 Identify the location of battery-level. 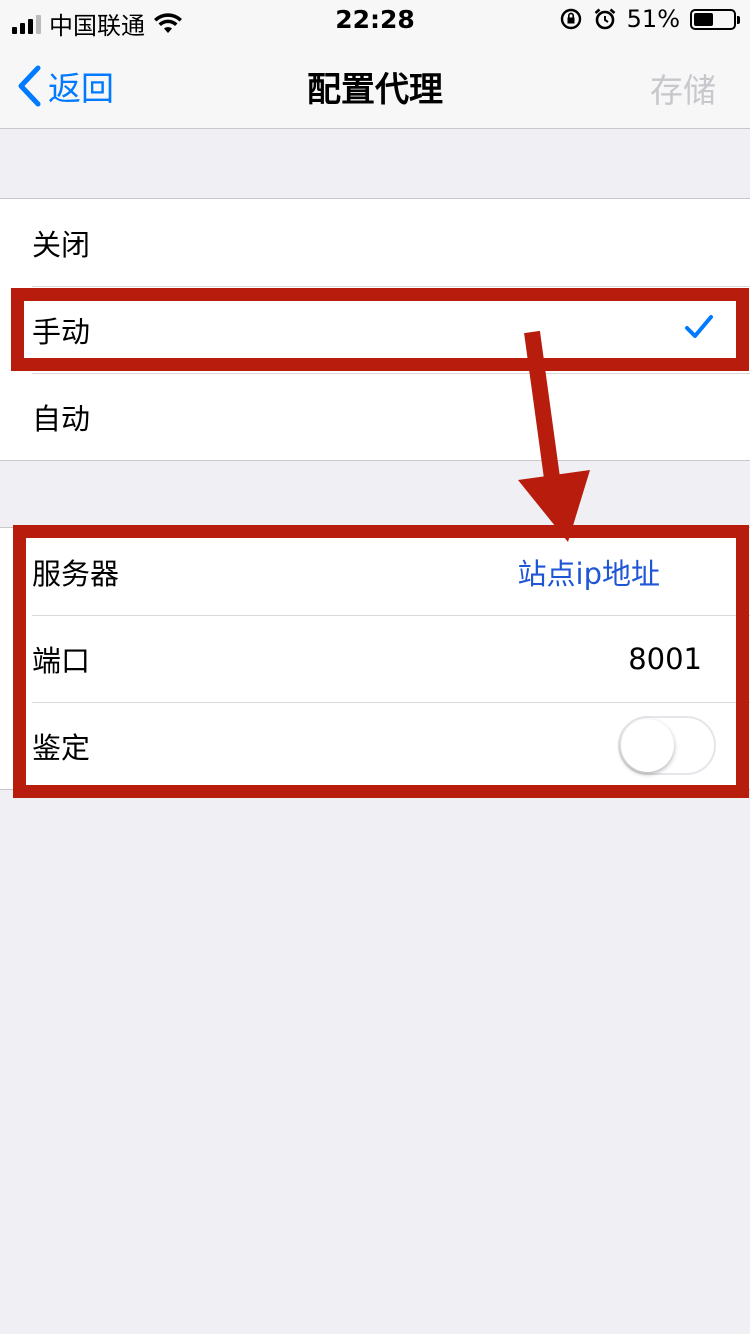
(704, 19).